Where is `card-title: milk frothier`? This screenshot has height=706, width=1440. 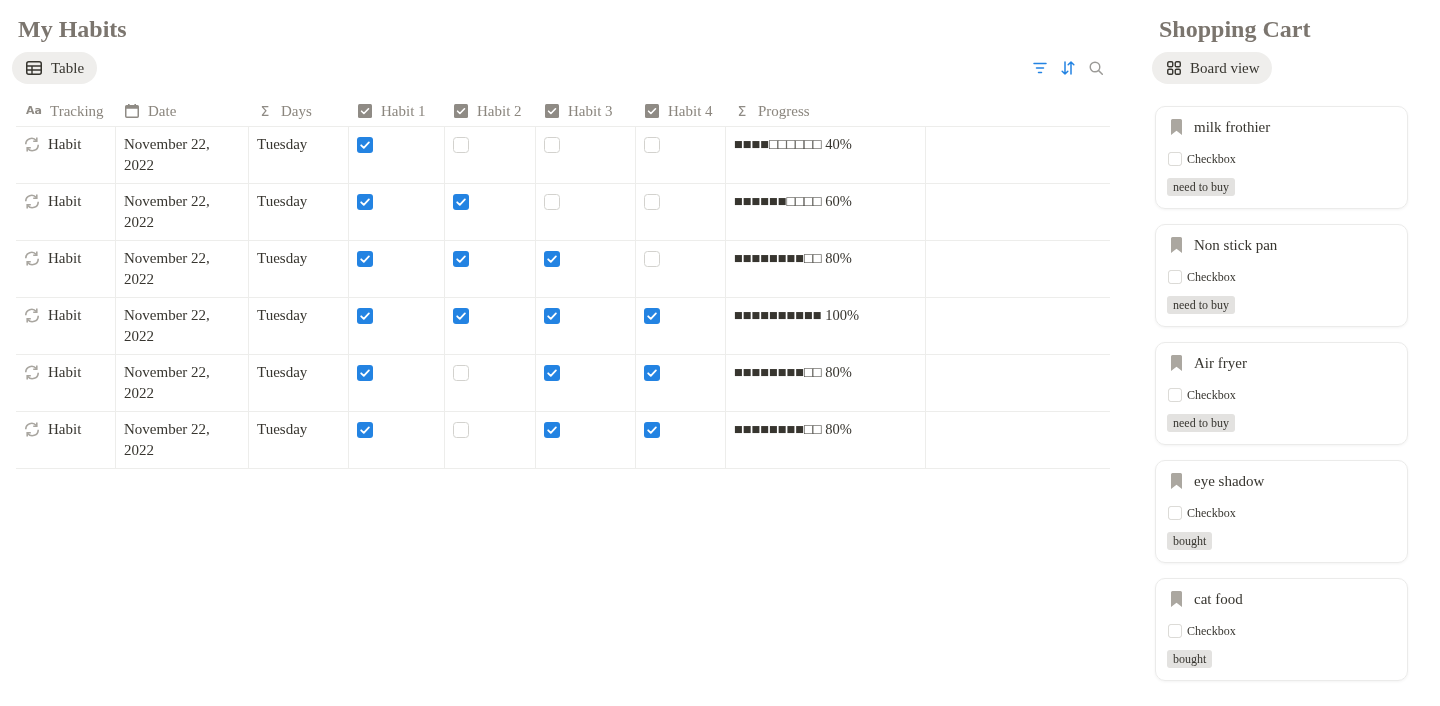 card-title: milk frothier is located at coordinates (1232, 127).